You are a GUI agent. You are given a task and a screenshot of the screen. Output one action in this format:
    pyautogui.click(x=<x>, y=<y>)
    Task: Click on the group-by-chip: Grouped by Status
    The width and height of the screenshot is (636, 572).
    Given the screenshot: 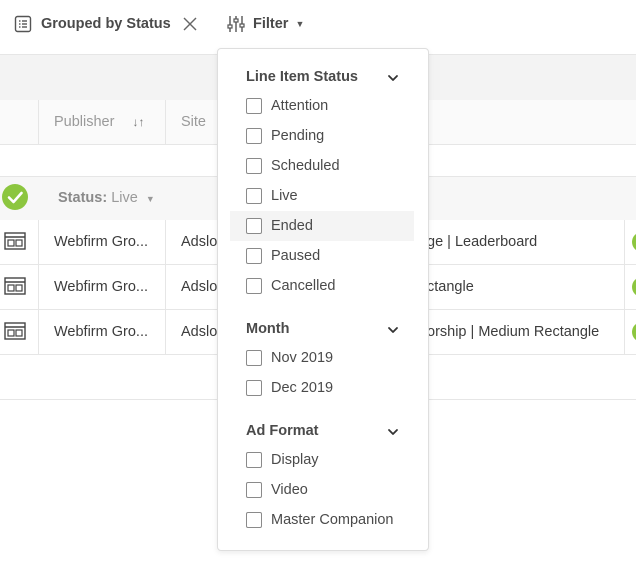 What is the action you would take?
    pyautogui.click(x=105, y=24)
    